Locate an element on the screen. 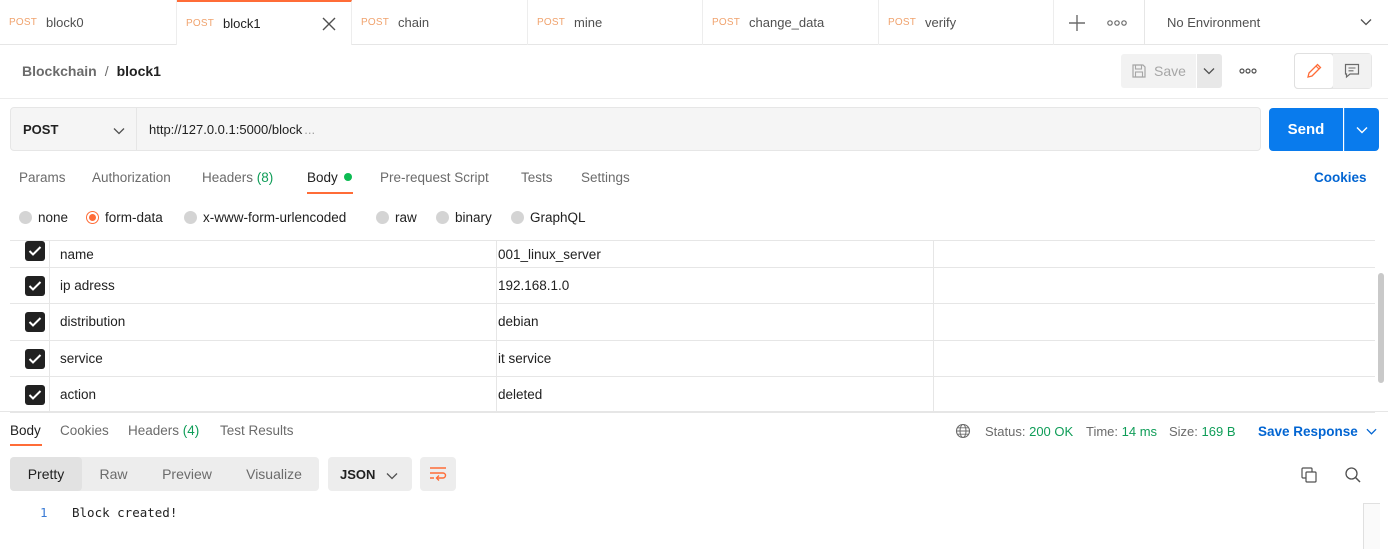  save-button: Save is located at coordinates (1158, 71).